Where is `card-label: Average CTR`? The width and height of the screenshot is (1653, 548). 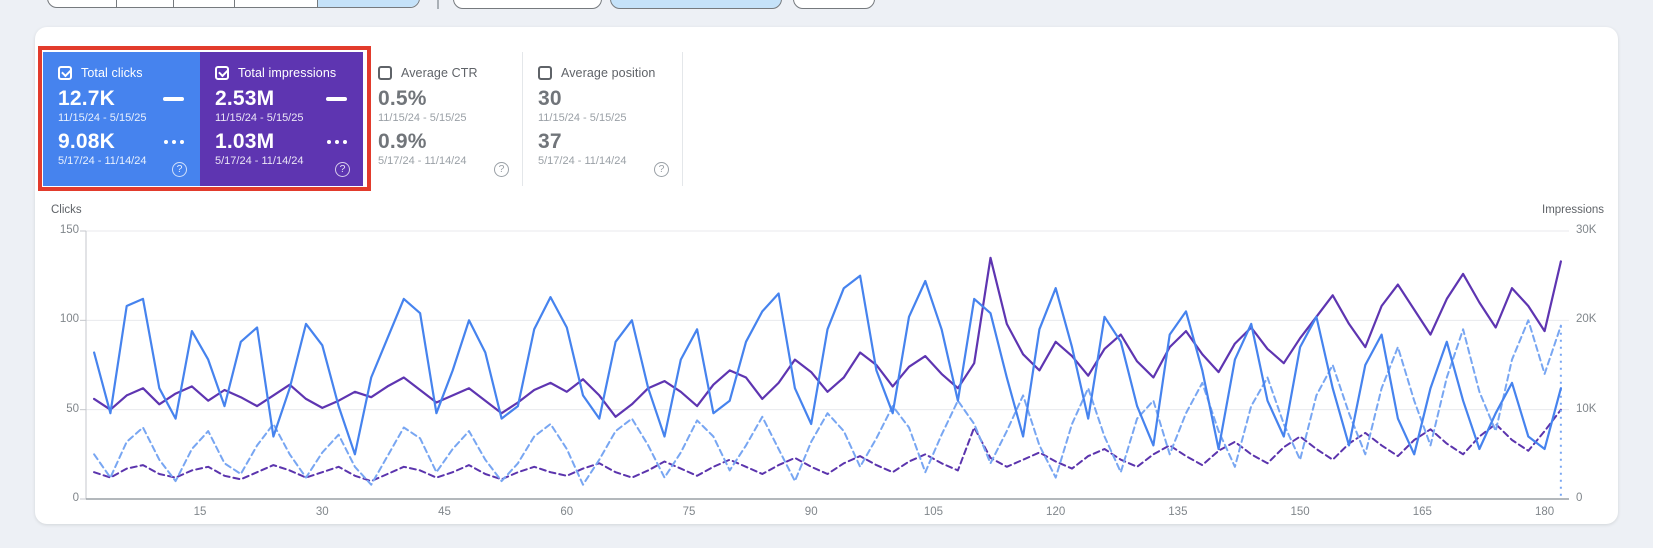 card-label: Average CTR is located at coordinates (439, 73).